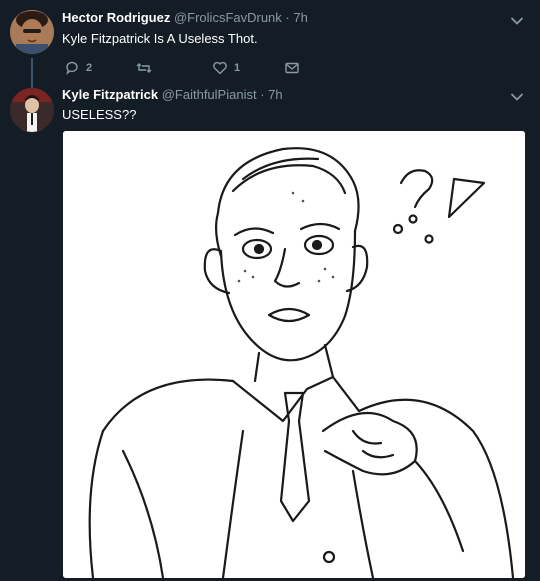 The image size is (540, 581). I want to click on retweet-button, so click(147, 68).